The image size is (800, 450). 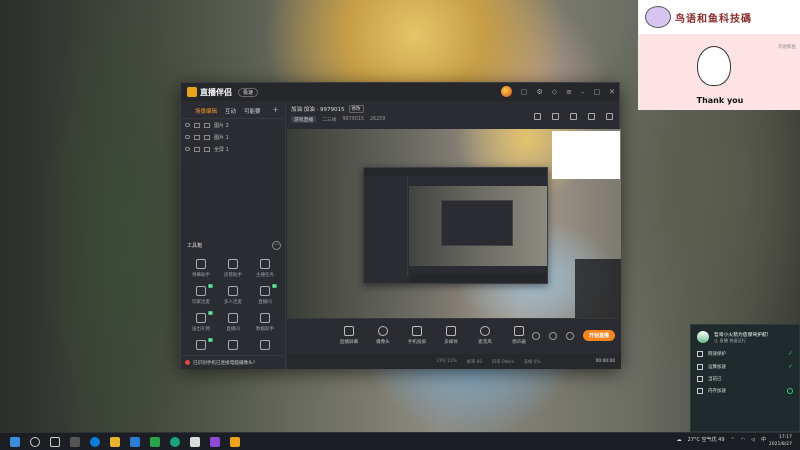 What do you see at coordinates (700, 379) in the screenshot?
I see `process-icon` at bounding box center [700, 379].